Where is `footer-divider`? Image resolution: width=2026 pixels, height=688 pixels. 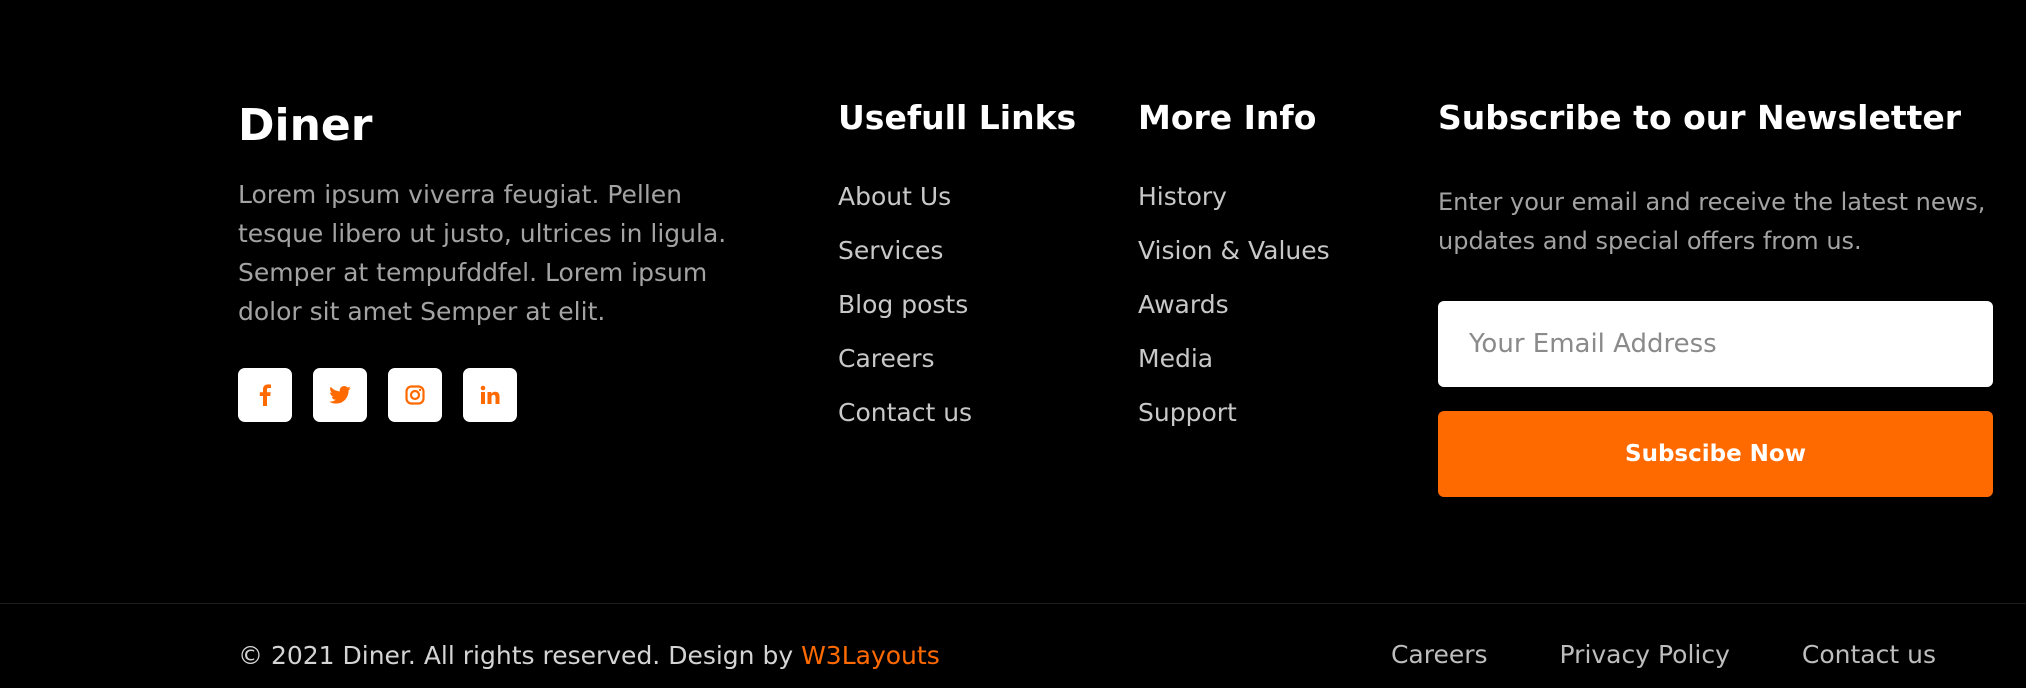 footer-divider is located at coordinates (1013, 603).